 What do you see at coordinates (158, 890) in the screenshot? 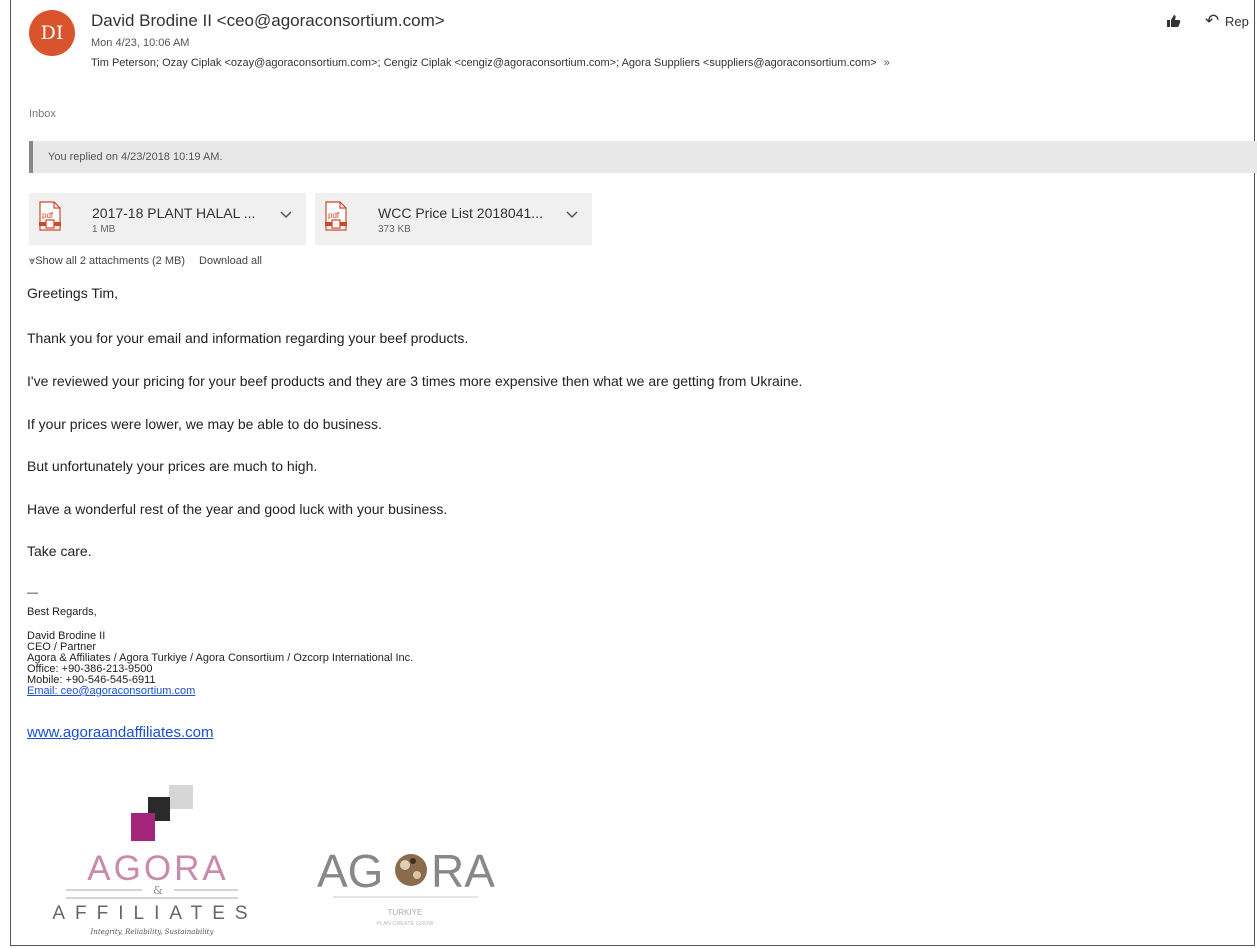
I see `logo-ampersand: &` at bounding box center [158, 890].